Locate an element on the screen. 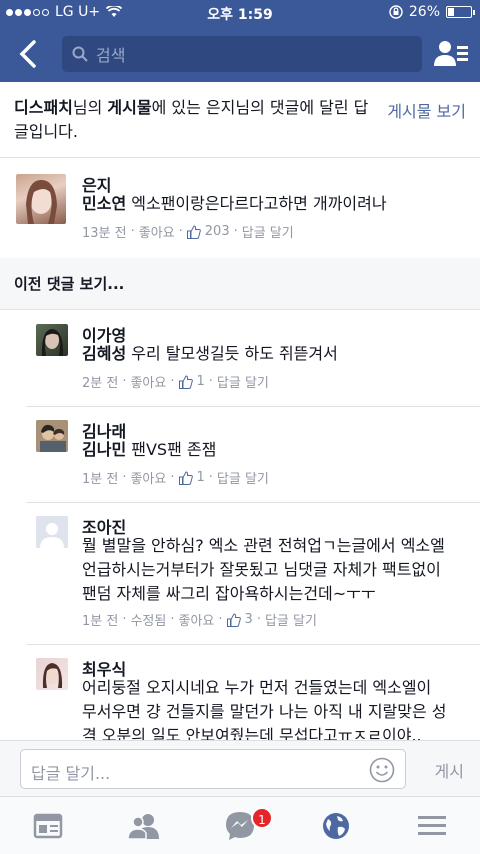 Image resolution: width=480 pixels, height=854 pixels. timestamp: 2분 전 is located at coordinates (100, 383).